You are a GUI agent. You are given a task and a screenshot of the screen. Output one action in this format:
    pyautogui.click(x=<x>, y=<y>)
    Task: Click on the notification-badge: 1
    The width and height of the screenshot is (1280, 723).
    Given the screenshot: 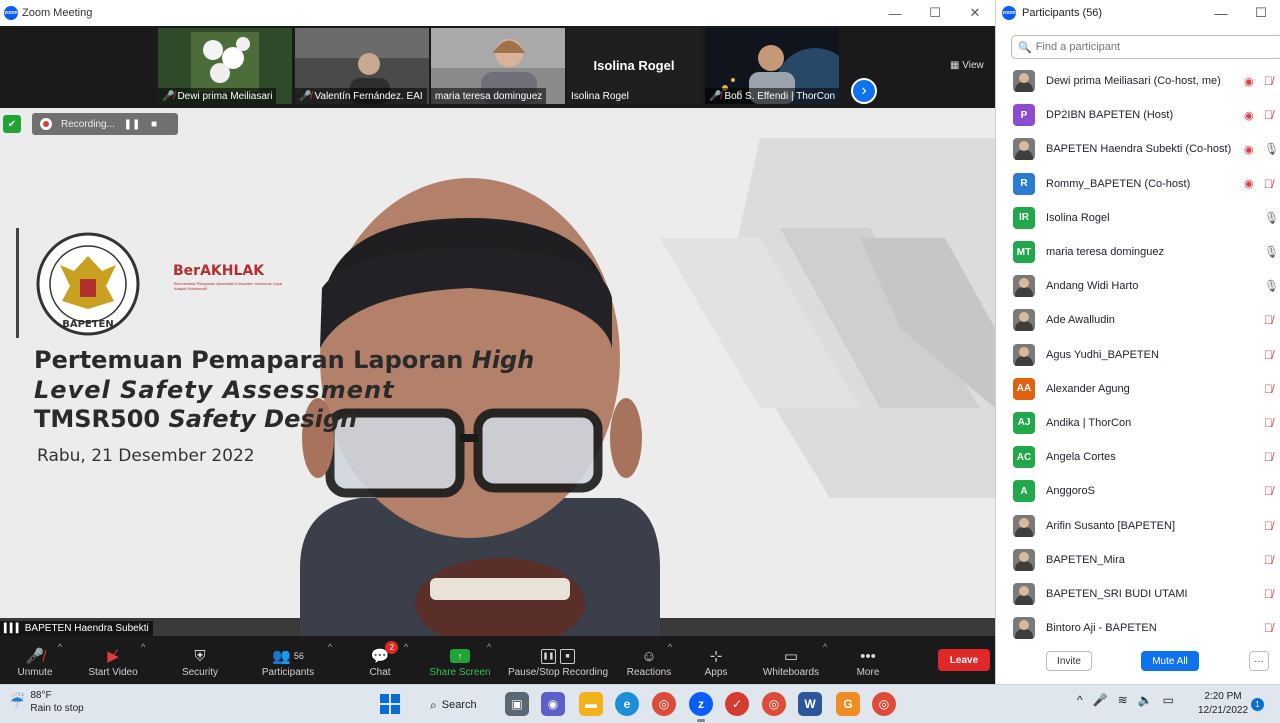 What is the action you would take?
    pyautogui.click(x=1257, y=704)
    